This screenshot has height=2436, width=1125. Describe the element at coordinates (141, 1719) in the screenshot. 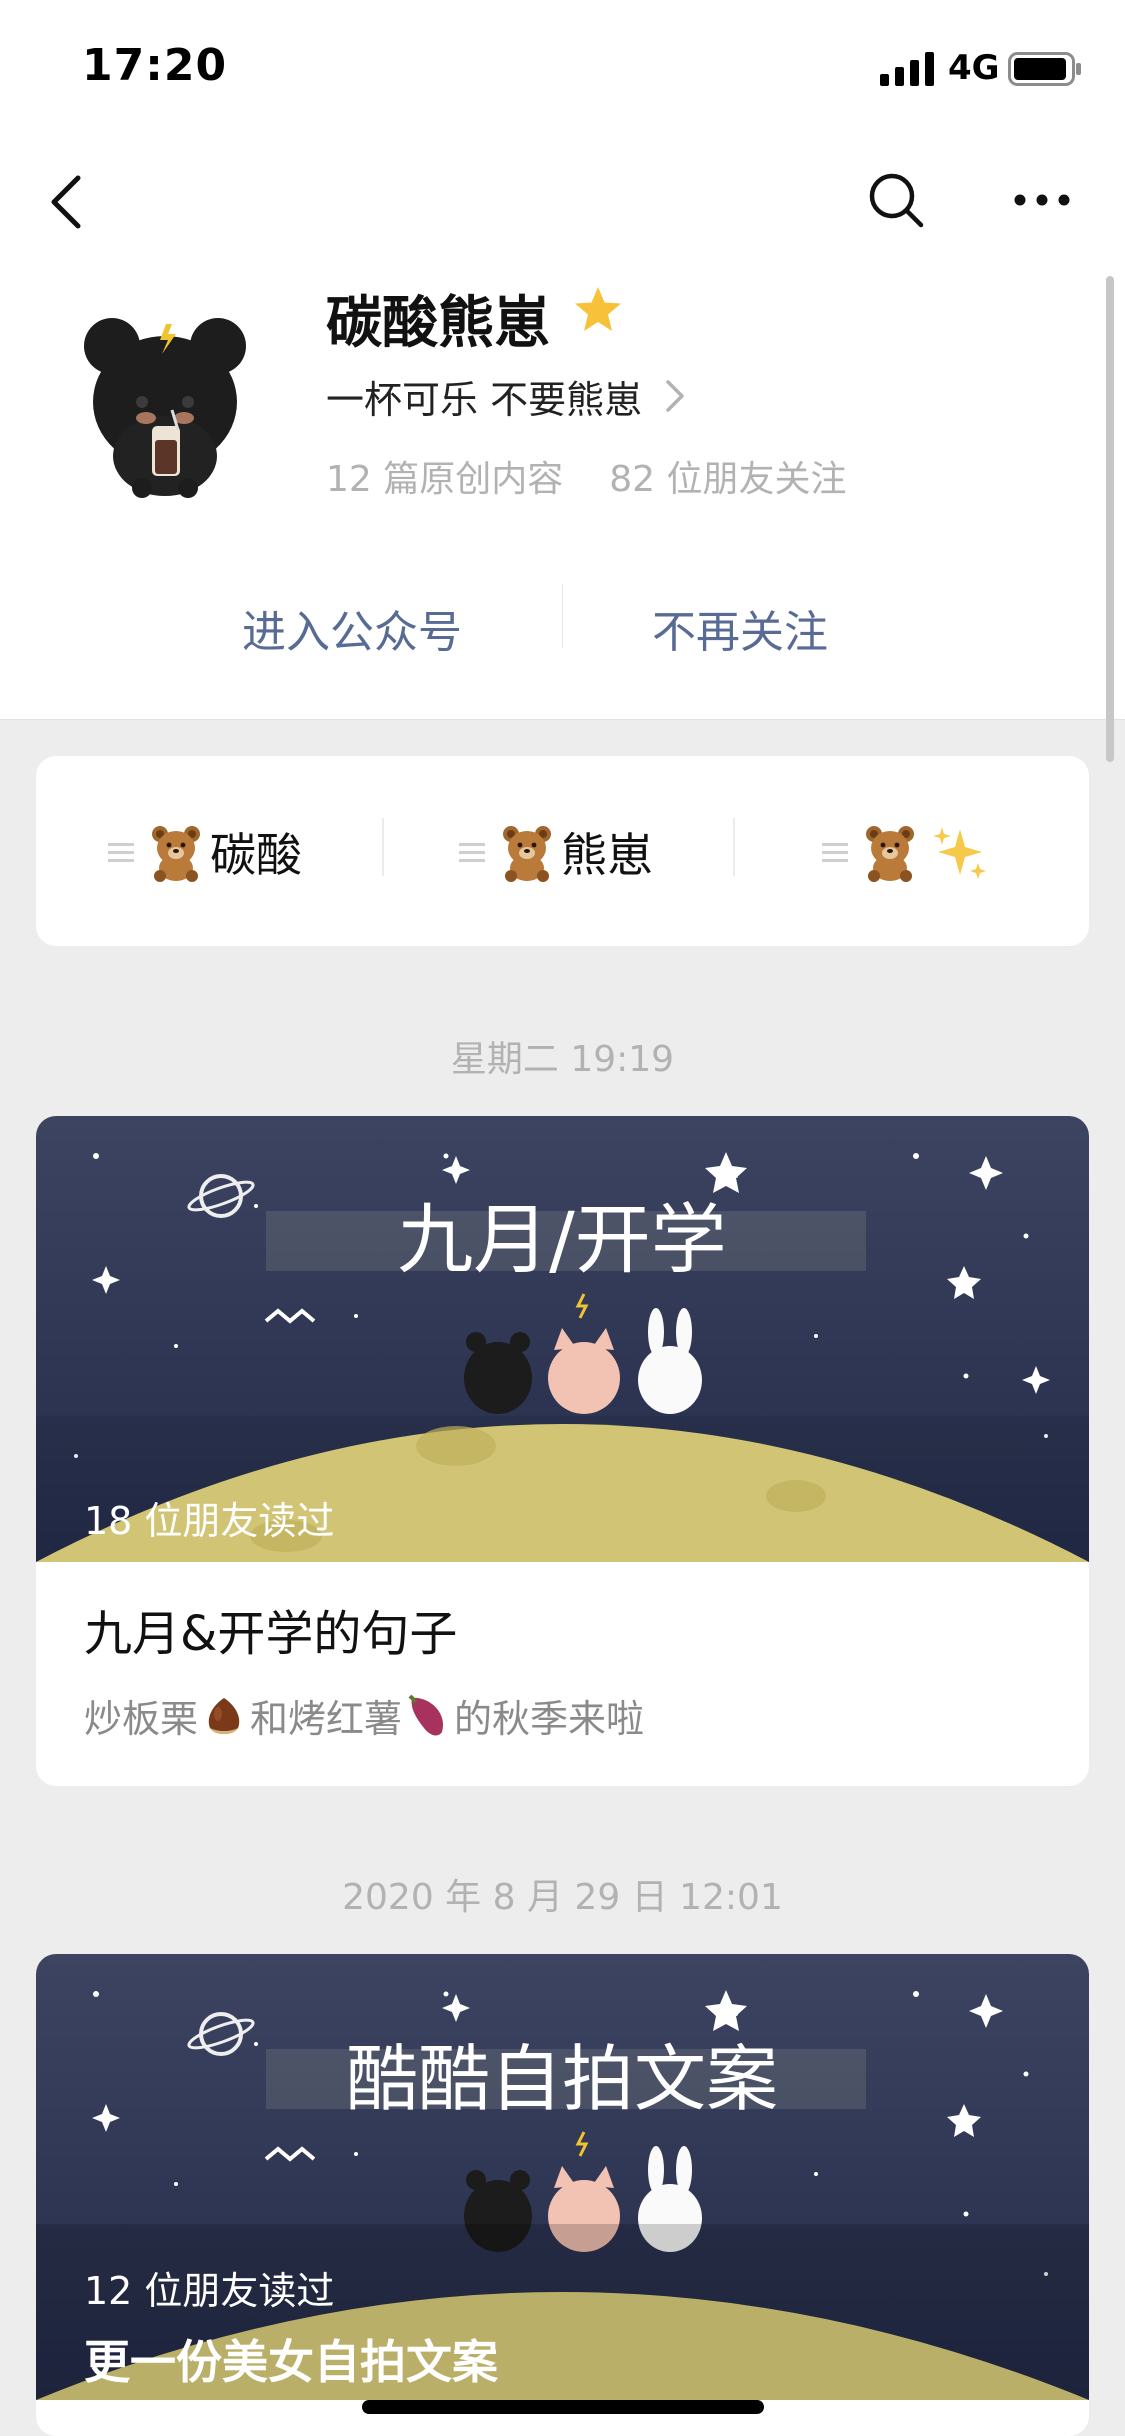

I see `description-text: 炒板栗` at that location.